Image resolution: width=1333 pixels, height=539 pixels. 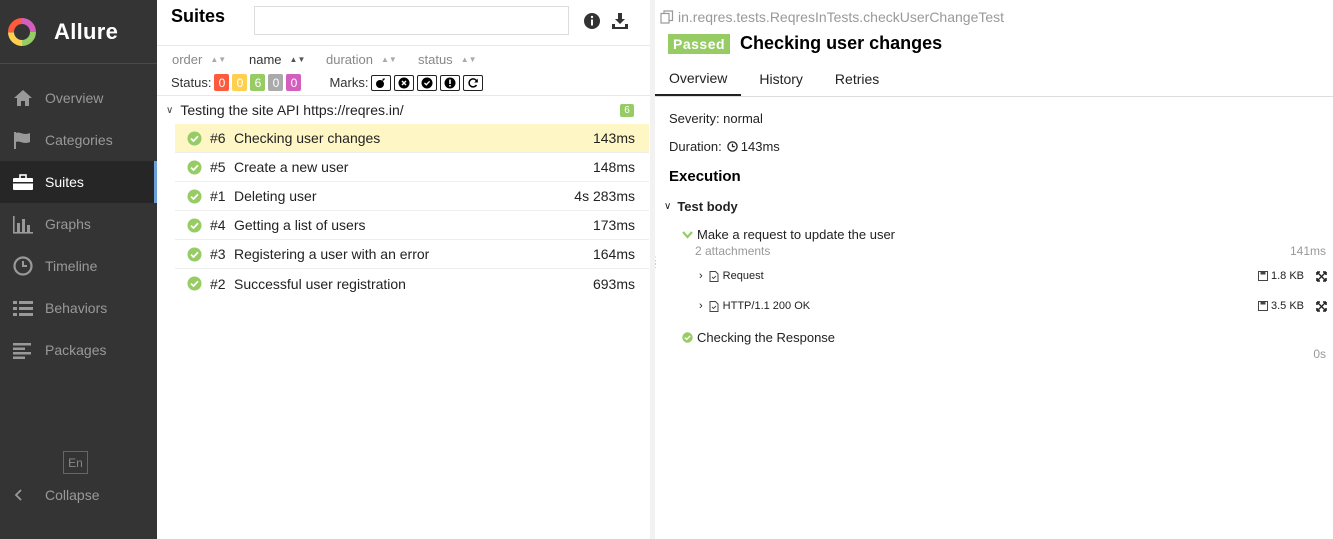 I want to click on sorter-status: status ▲▼, so click(x=447, y=59).